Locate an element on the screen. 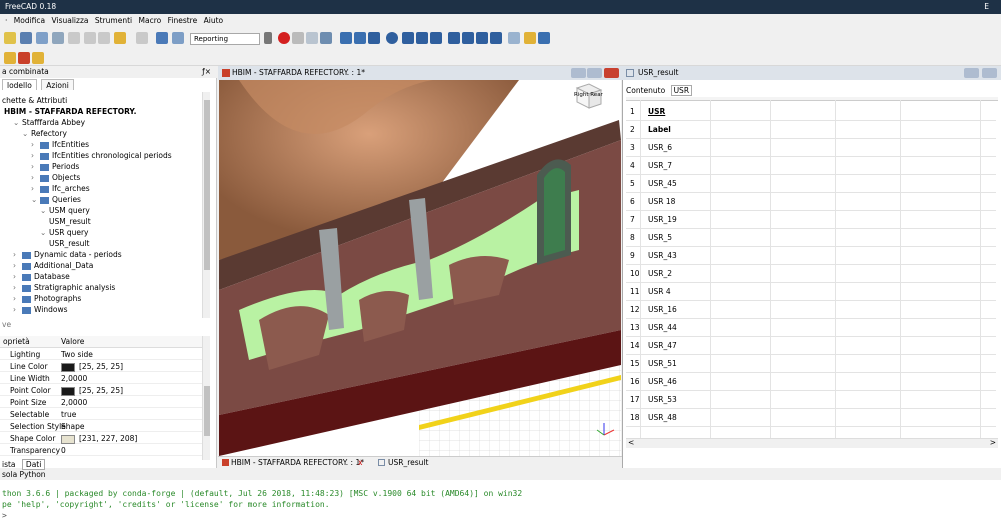 This screenshot has height=522, width=1001. property-row: Selection Style Shape is located at coordinates (104, 426).